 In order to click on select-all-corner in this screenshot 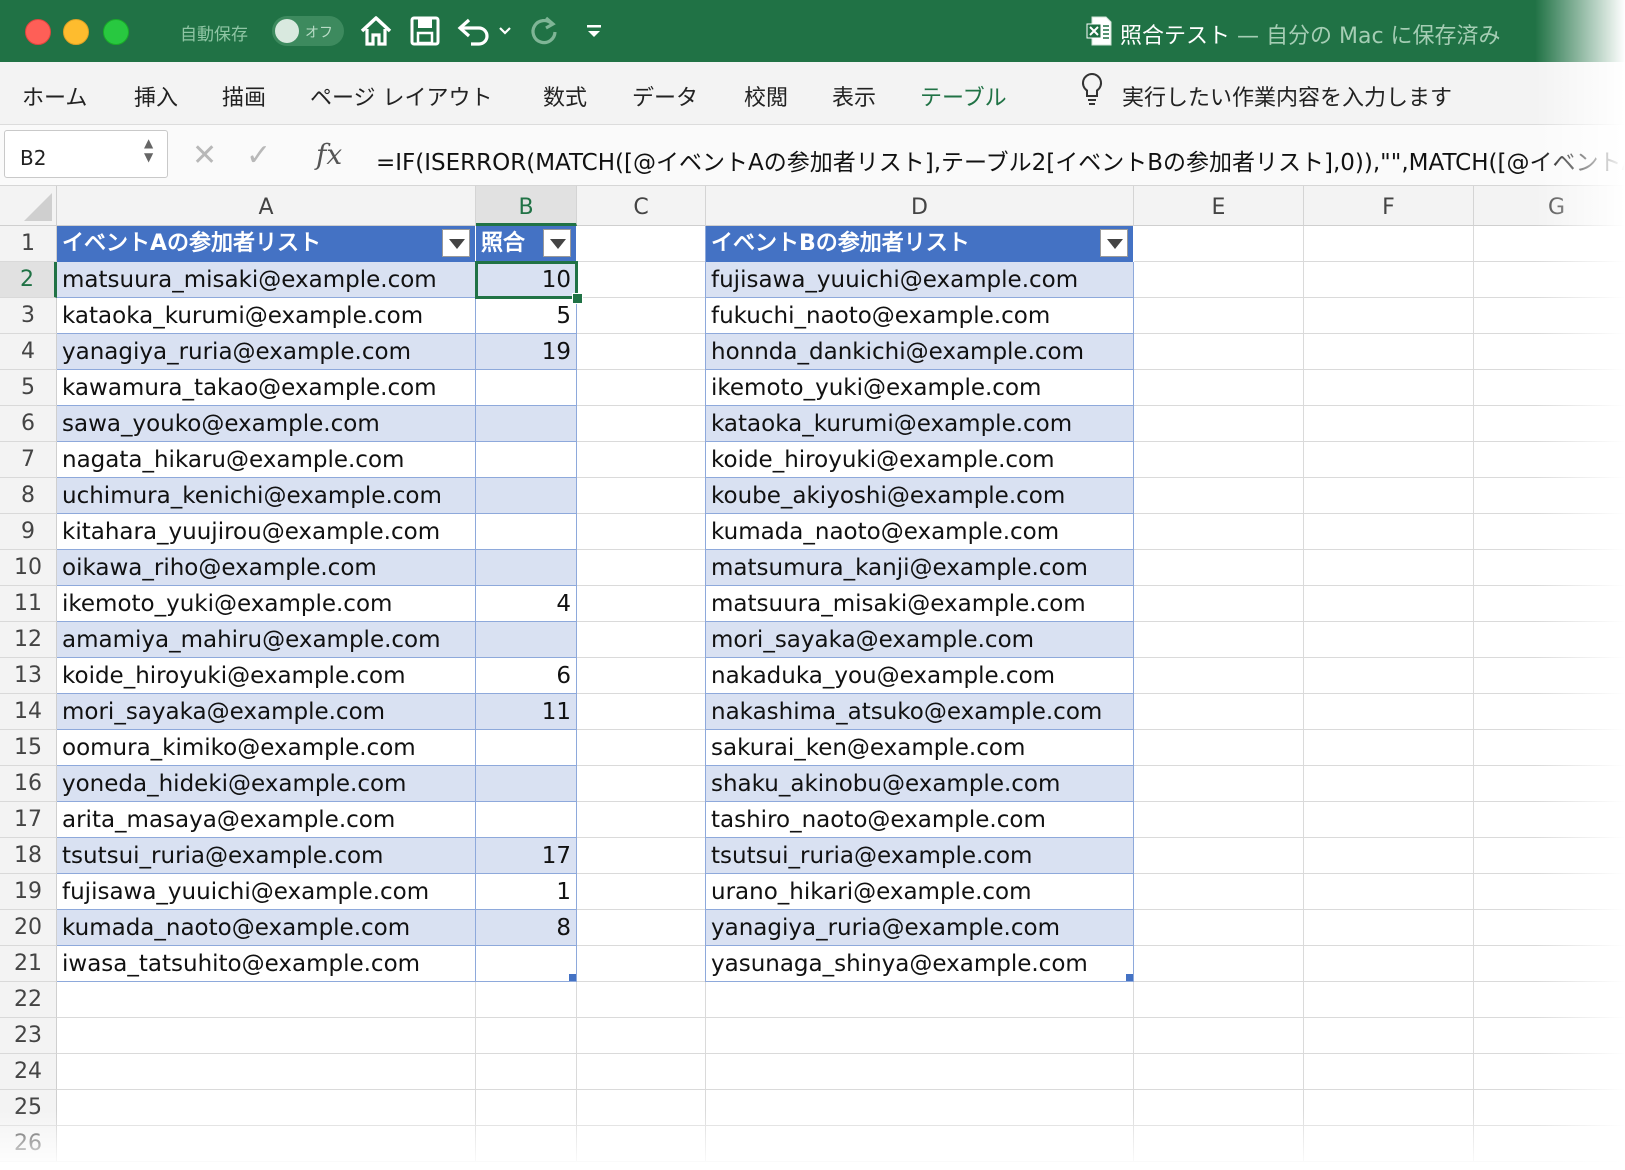, I will do `click(28, 206)`.